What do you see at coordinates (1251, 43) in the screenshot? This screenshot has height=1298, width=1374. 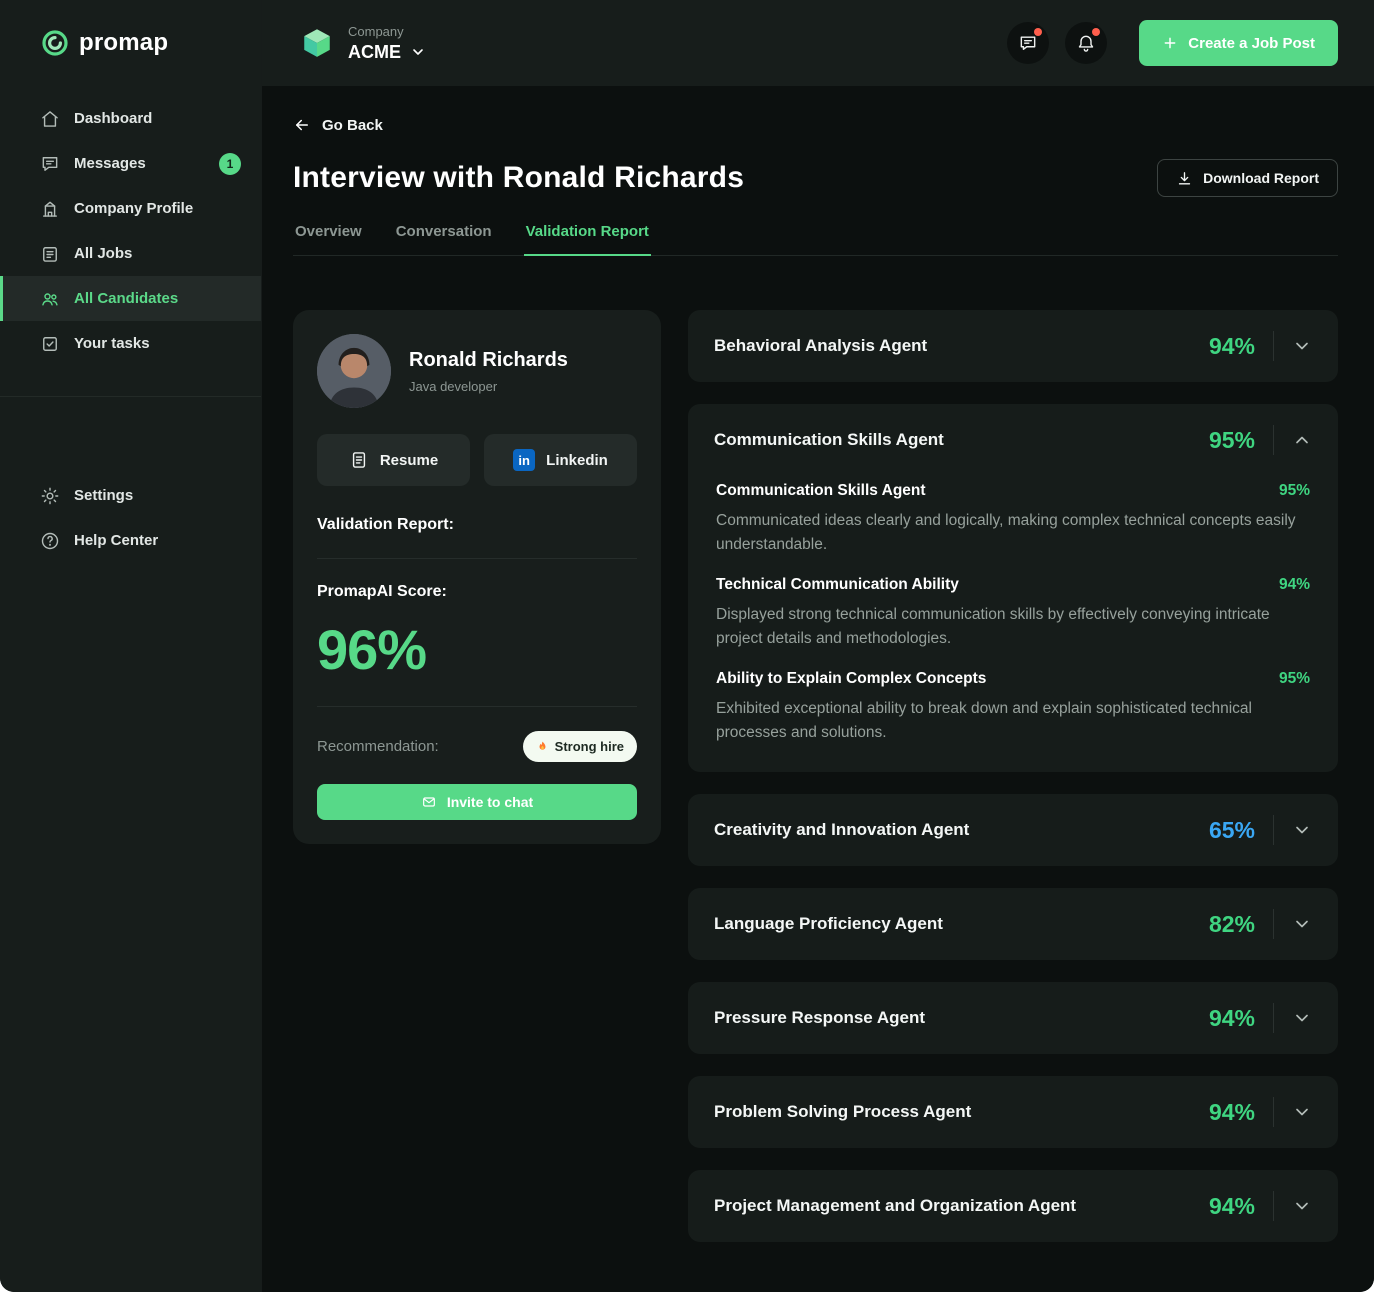 I see `create-job-post-label: Create a Job Post` at bounding box center [1251, 43].